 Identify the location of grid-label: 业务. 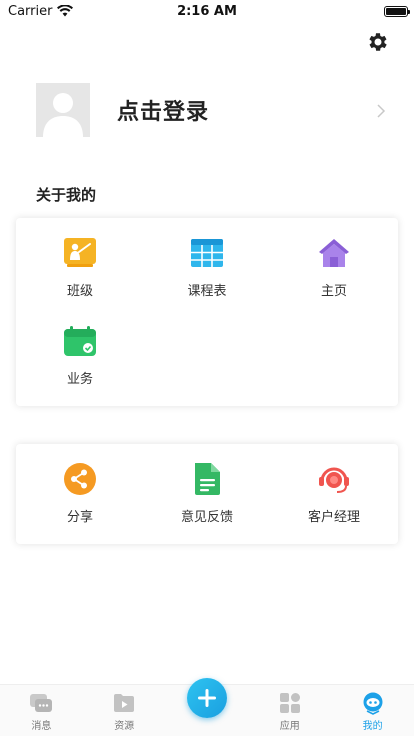
(79, 379).